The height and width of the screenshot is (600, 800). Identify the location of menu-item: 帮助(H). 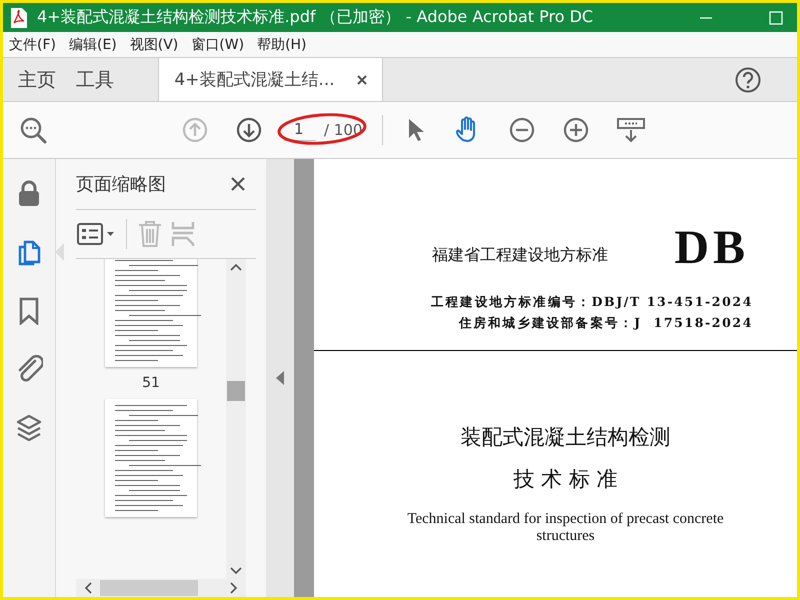
(282, 45).